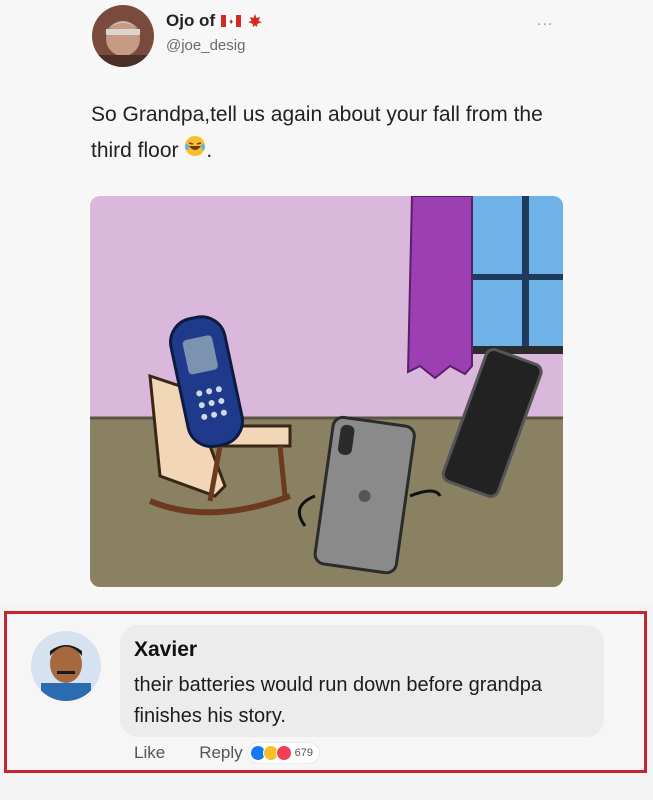  I want to click on reaction-count: 679, so click(304, 753).